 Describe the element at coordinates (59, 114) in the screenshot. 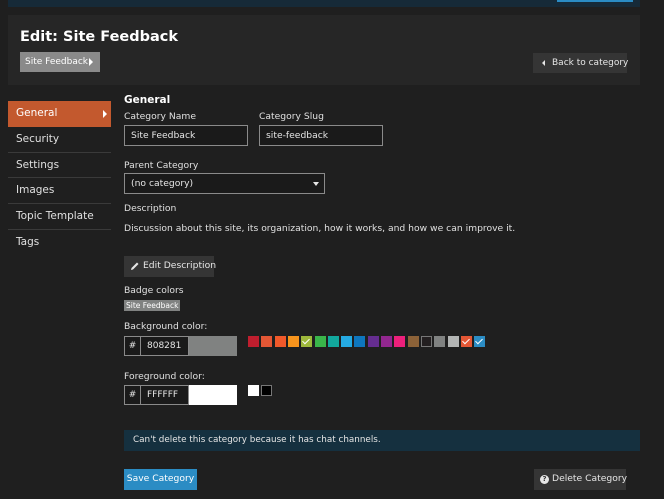

I see `sidebar-item-general: General` at that location.